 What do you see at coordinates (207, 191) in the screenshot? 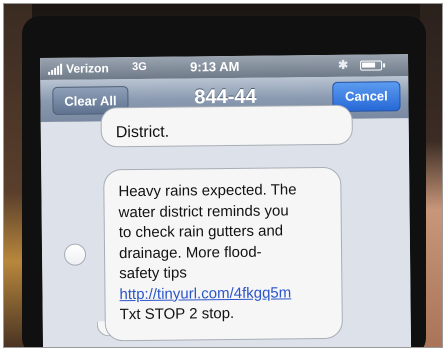
I see `message-line: Heavy rains expected. The` at bounding box center [207, 191].